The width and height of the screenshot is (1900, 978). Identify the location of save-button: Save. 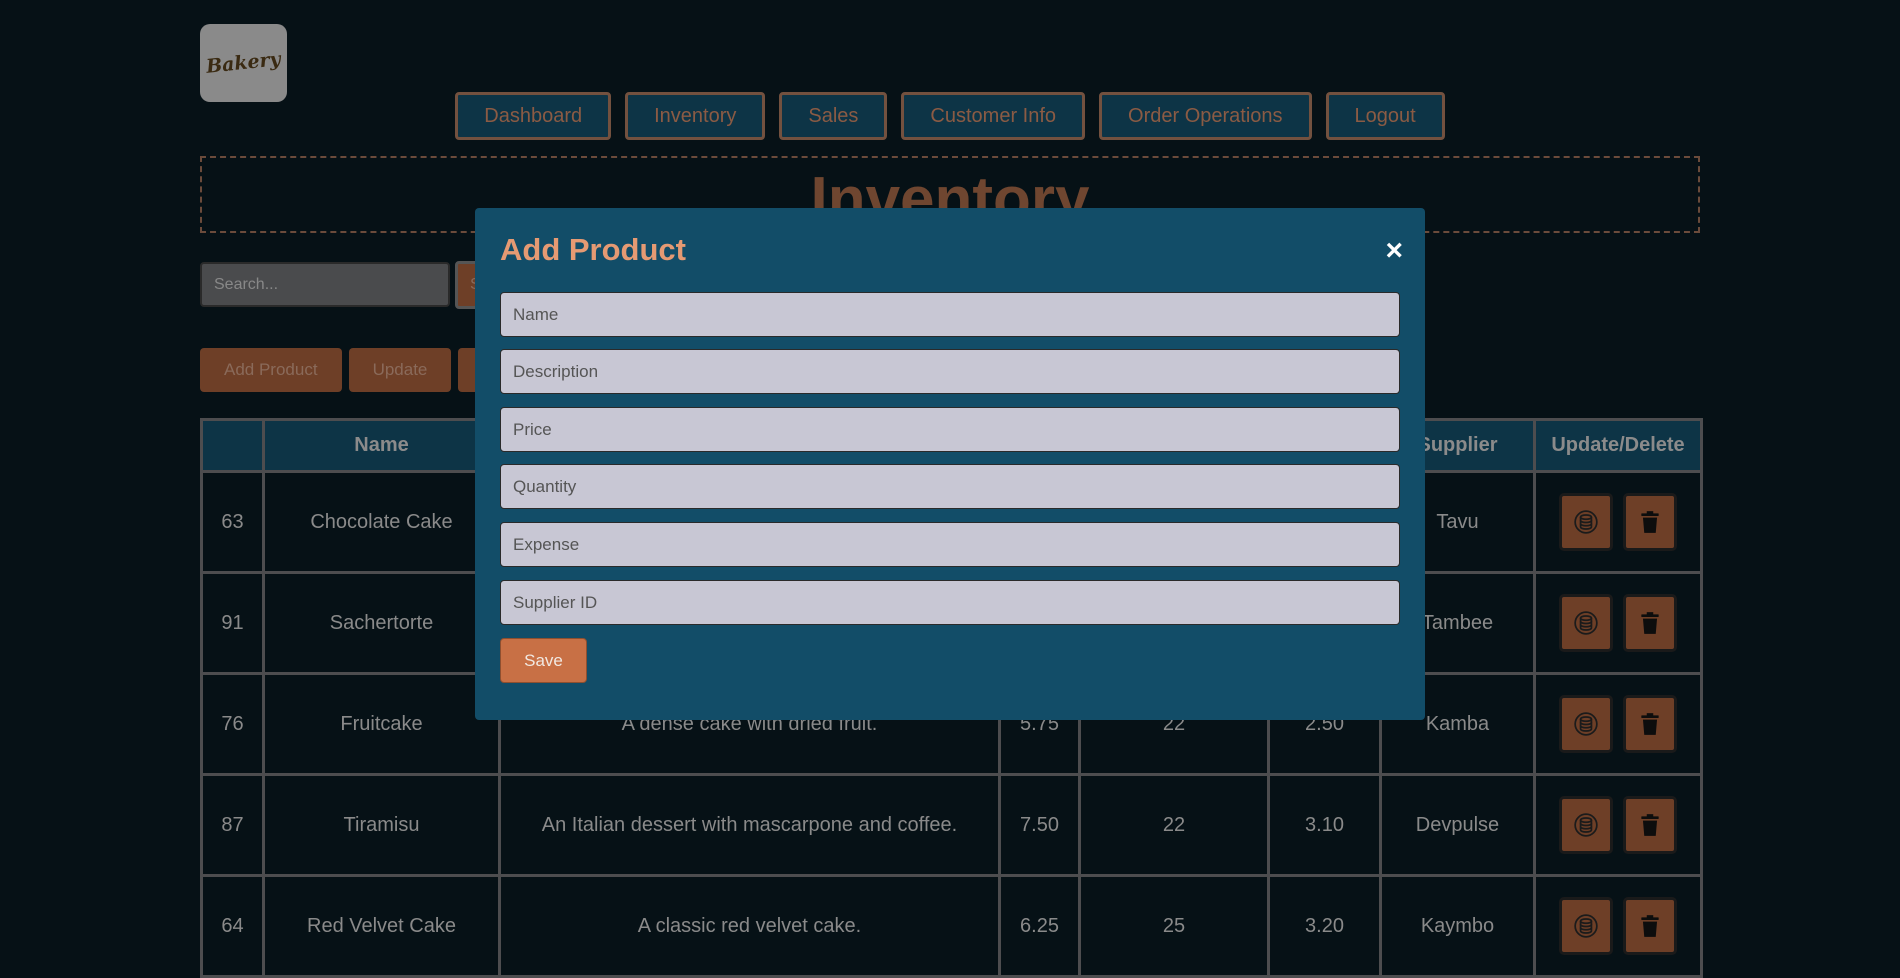
(543, 660).